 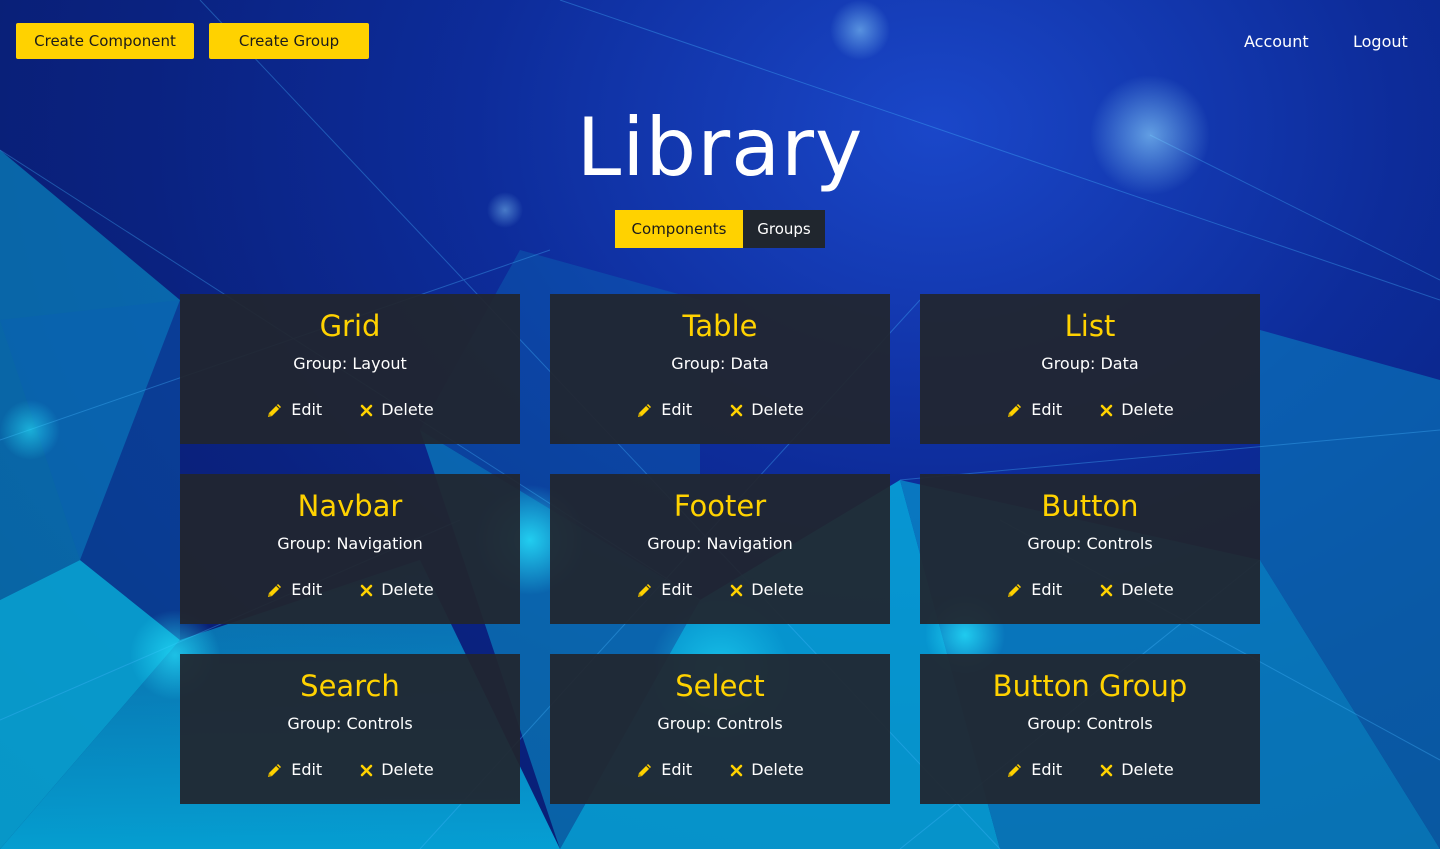 I want to click on create-group-button: Create Group, so click(x=289, y=41).